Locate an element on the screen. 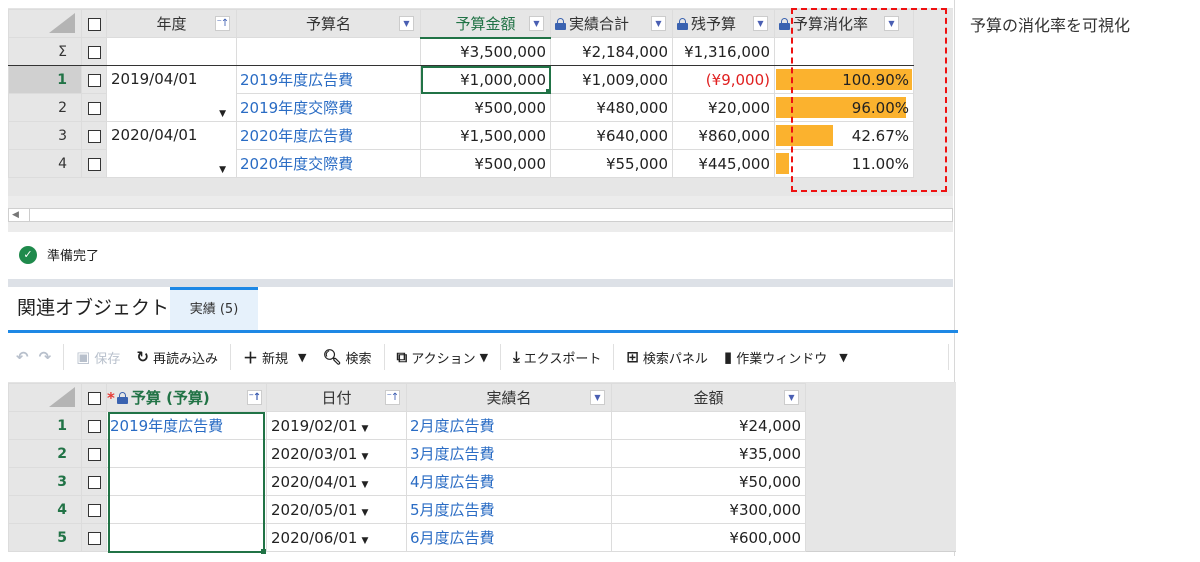 This screenshot has height=562, width=1200. budget-amount-cell: ¥1,000,000 is located at coordinates (485, 79).